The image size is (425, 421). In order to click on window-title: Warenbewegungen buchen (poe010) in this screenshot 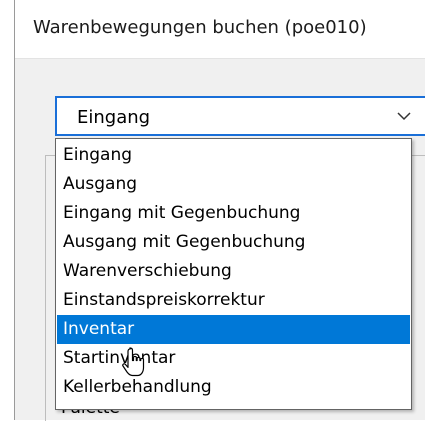, I will do `click(200, 27)`.